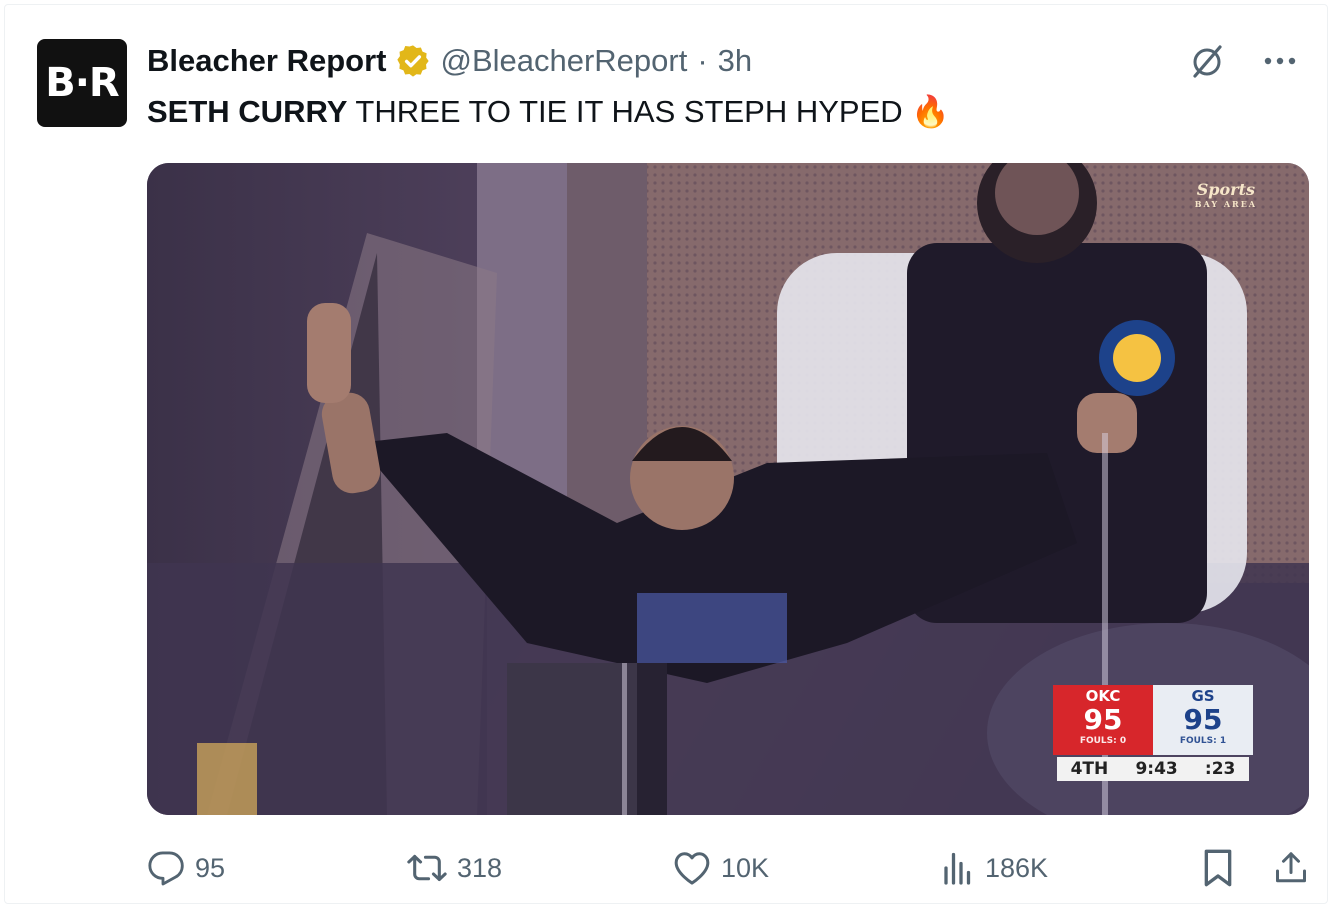  What do you see at coordinates (1225, 189) in the screenshot?
I see `network-logo-text: Sports` at bounding box center [1225, 189].